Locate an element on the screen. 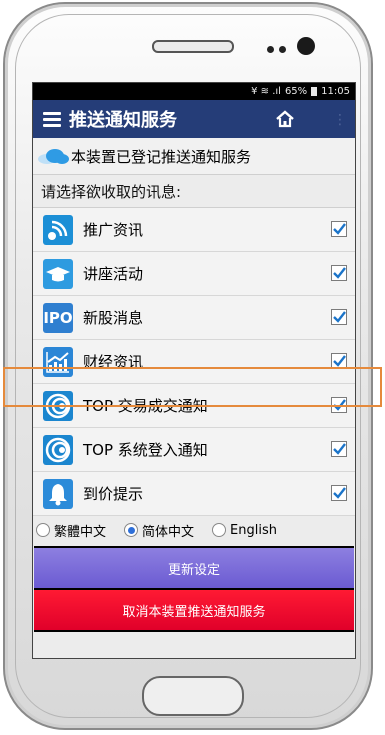  broadcast-icon is located at coordinates (58, 229).